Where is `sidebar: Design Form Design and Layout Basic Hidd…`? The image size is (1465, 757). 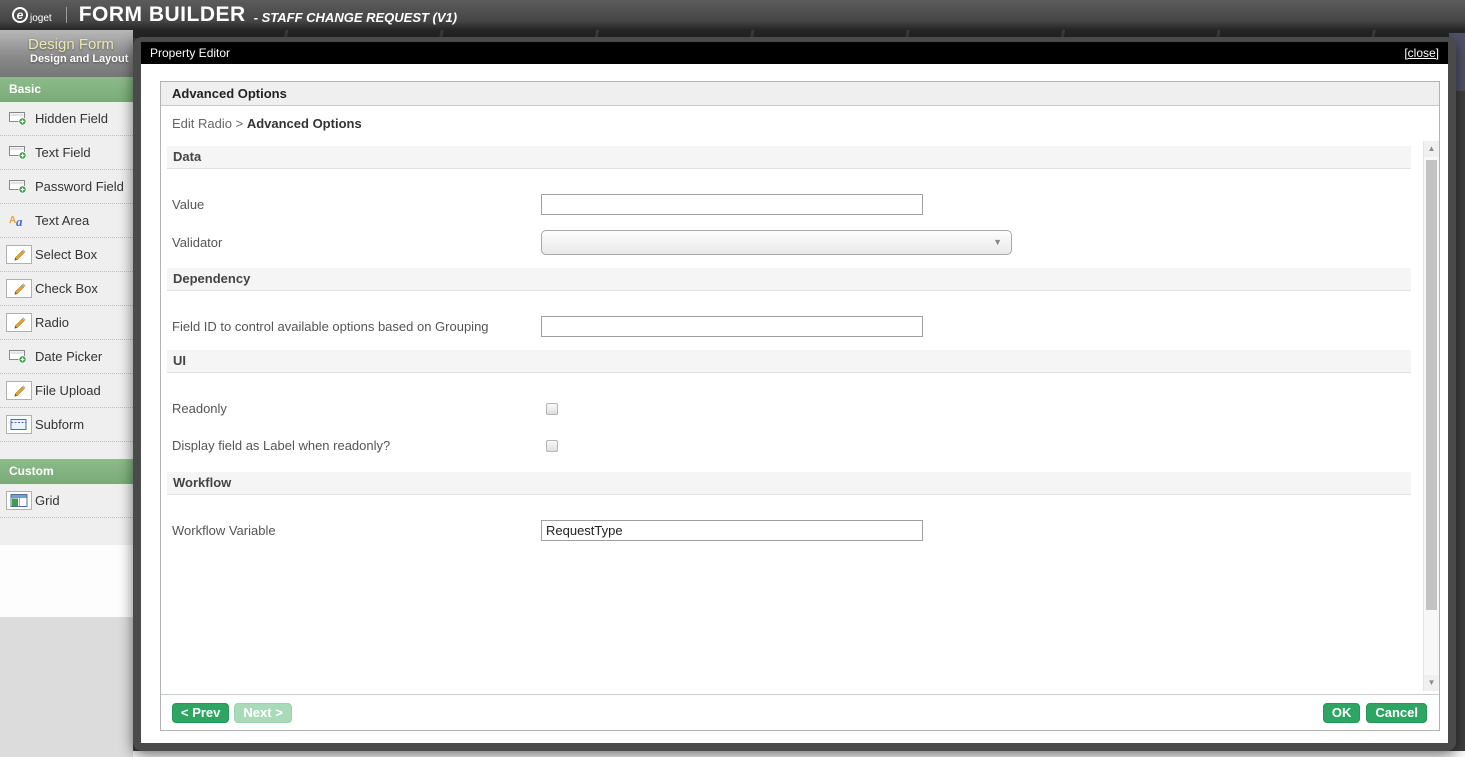
sidebar: Design Form Design and Layout Basic Hidd… is located at coordinates (66, 393).